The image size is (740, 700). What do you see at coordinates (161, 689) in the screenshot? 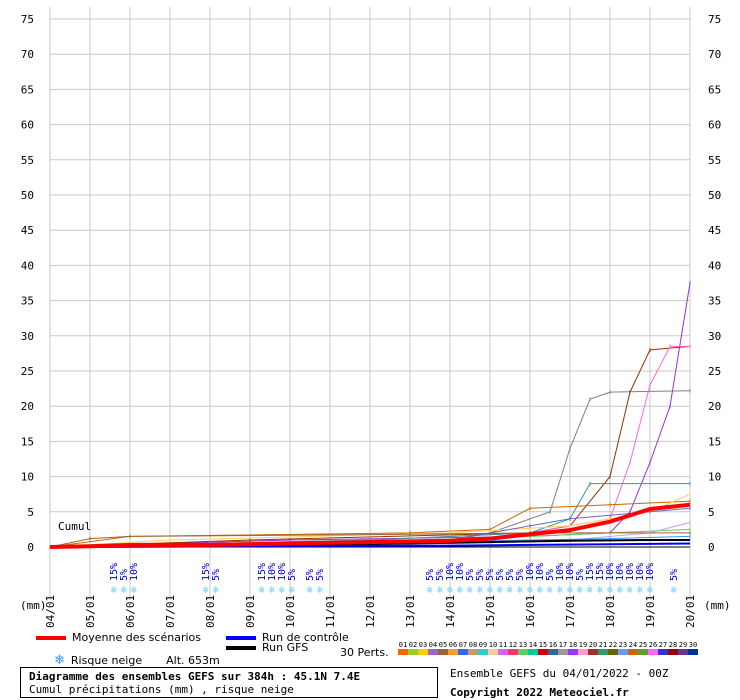
I see `chart-subtitle: Cumul précipitations (mm) , risque neige` at bounding box center [161, 689].